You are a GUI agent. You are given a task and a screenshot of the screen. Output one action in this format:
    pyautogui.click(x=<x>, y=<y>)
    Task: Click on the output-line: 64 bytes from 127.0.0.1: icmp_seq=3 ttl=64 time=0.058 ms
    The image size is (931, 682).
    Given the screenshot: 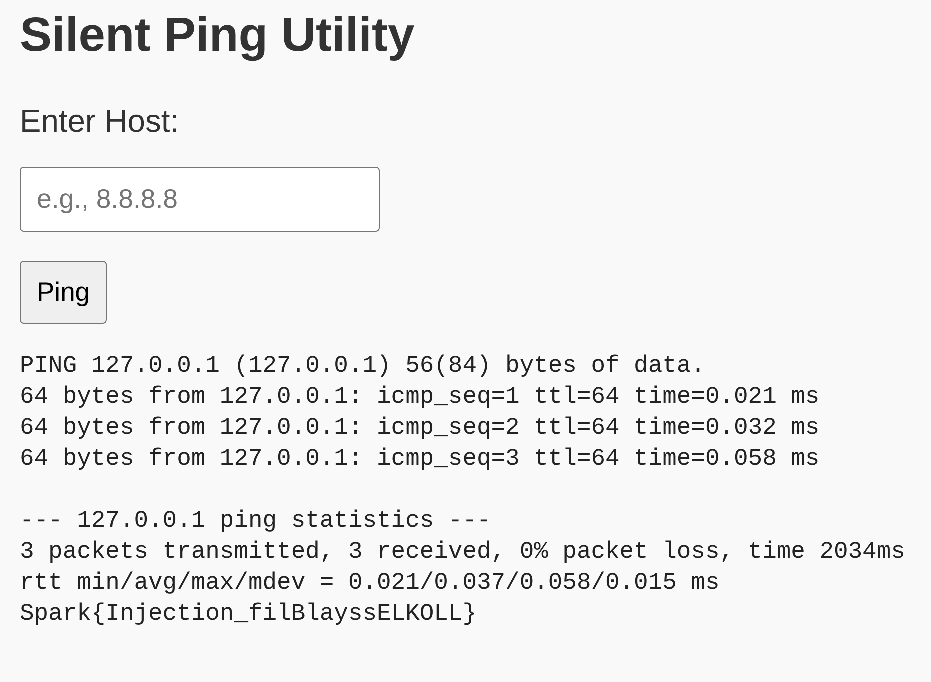 What is the action you would take?
    pyautogui.click(x=420, y=459)
    